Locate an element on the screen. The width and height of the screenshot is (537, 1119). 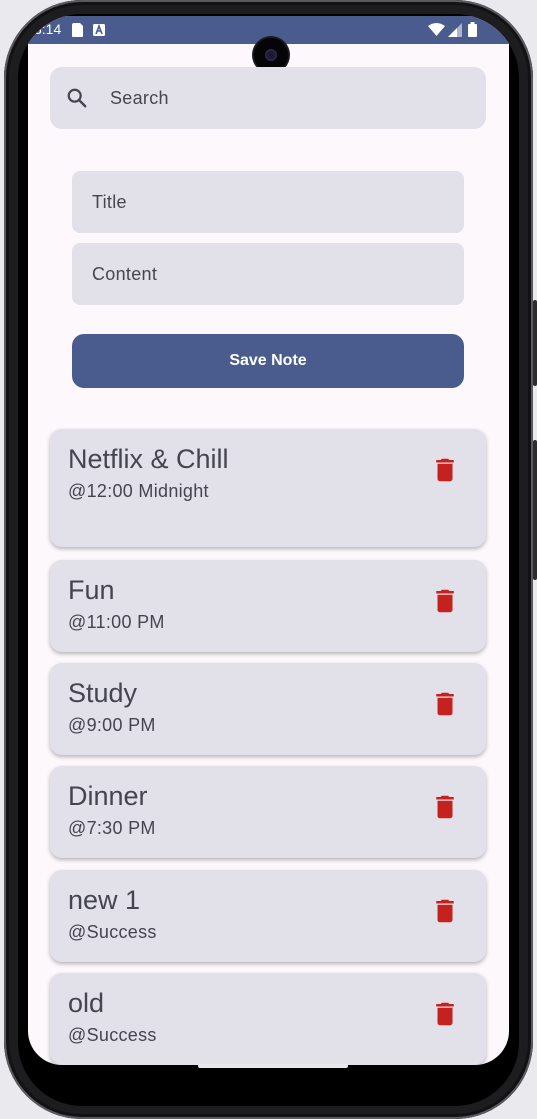
battery-icon is located at coordinates (472, 29).